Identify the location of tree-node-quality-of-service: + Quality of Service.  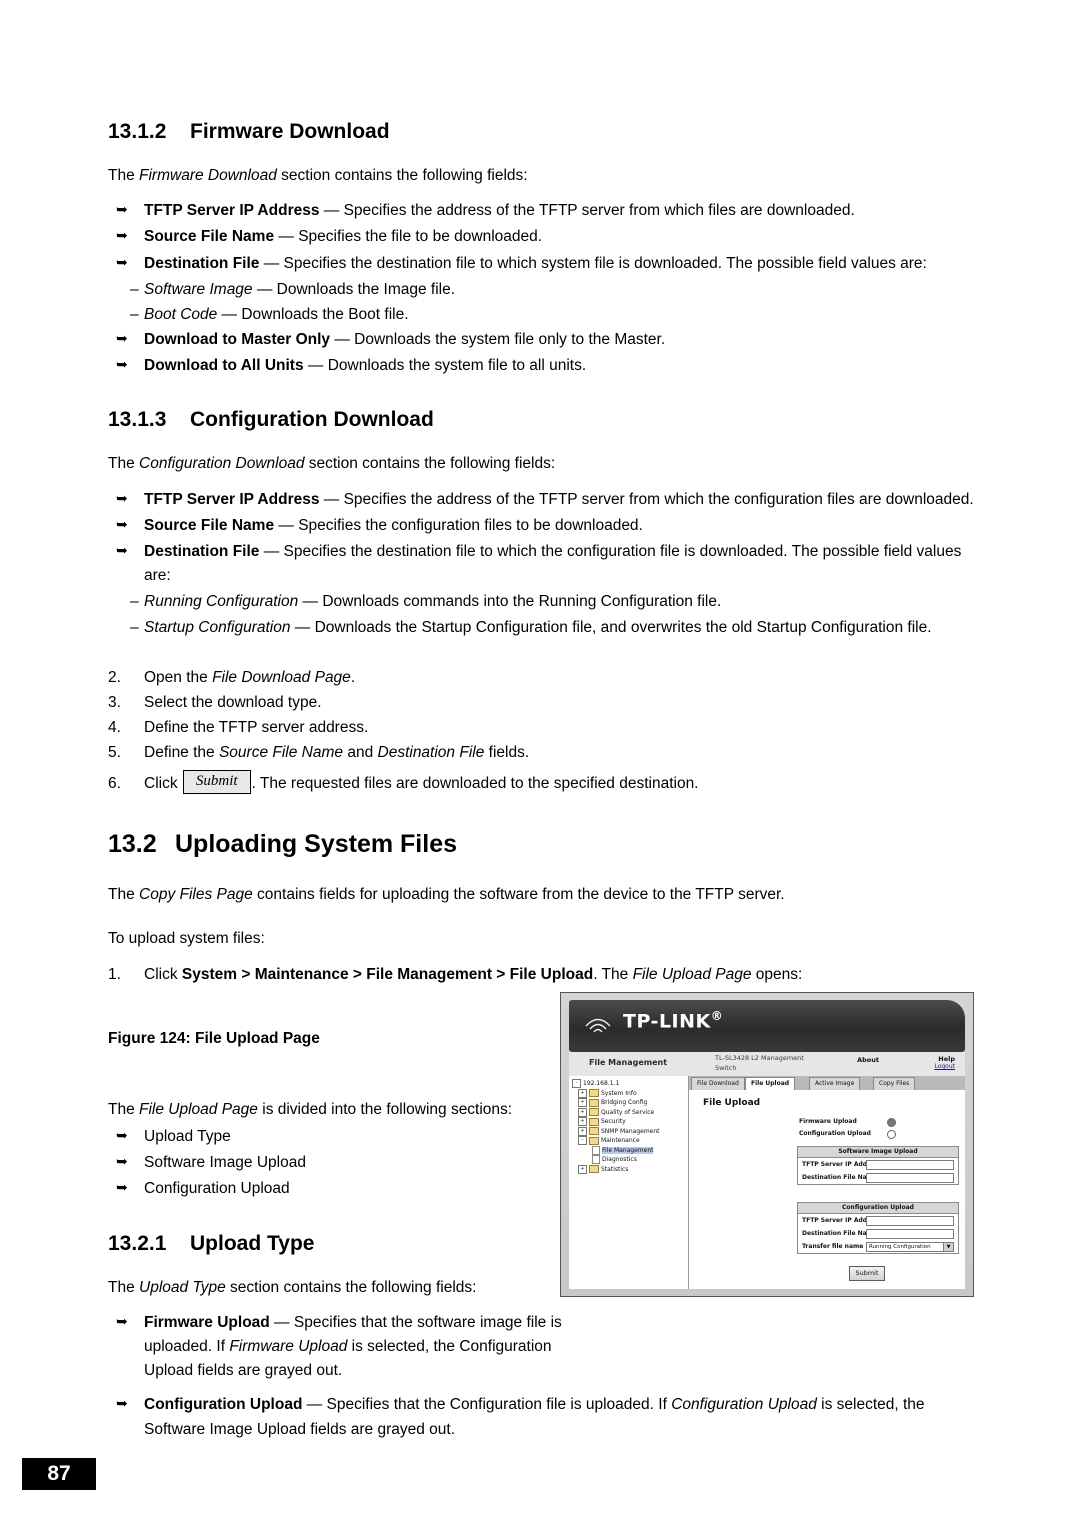
(630, 1112).